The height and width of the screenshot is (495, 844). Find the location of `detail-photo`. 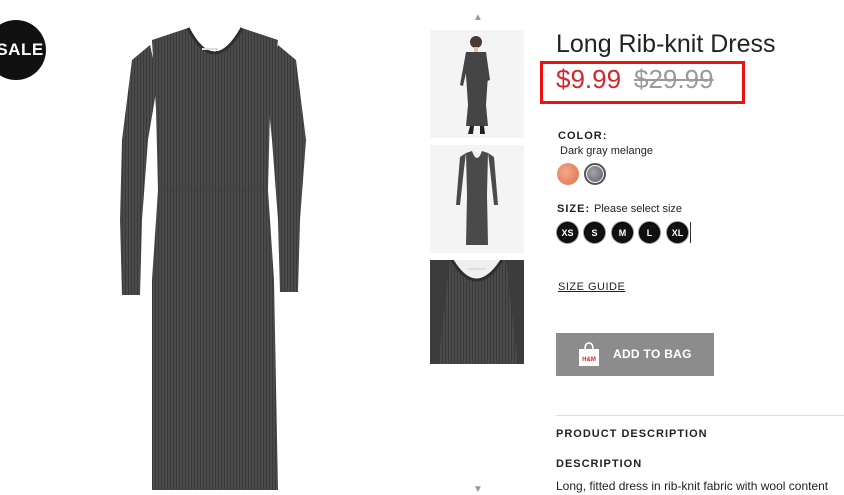

detail-photo is located at coordinates (477, 312).